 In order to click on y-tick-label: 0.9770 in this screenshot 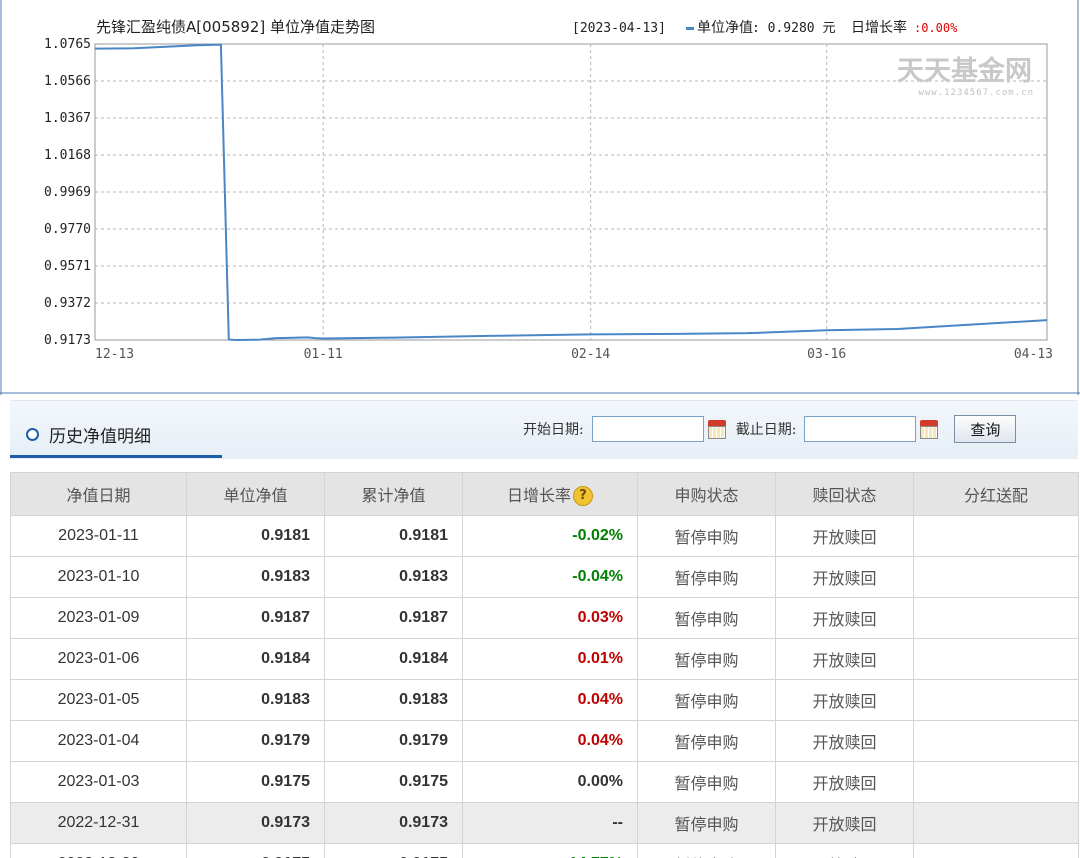, I will do `click(67, 229)`.